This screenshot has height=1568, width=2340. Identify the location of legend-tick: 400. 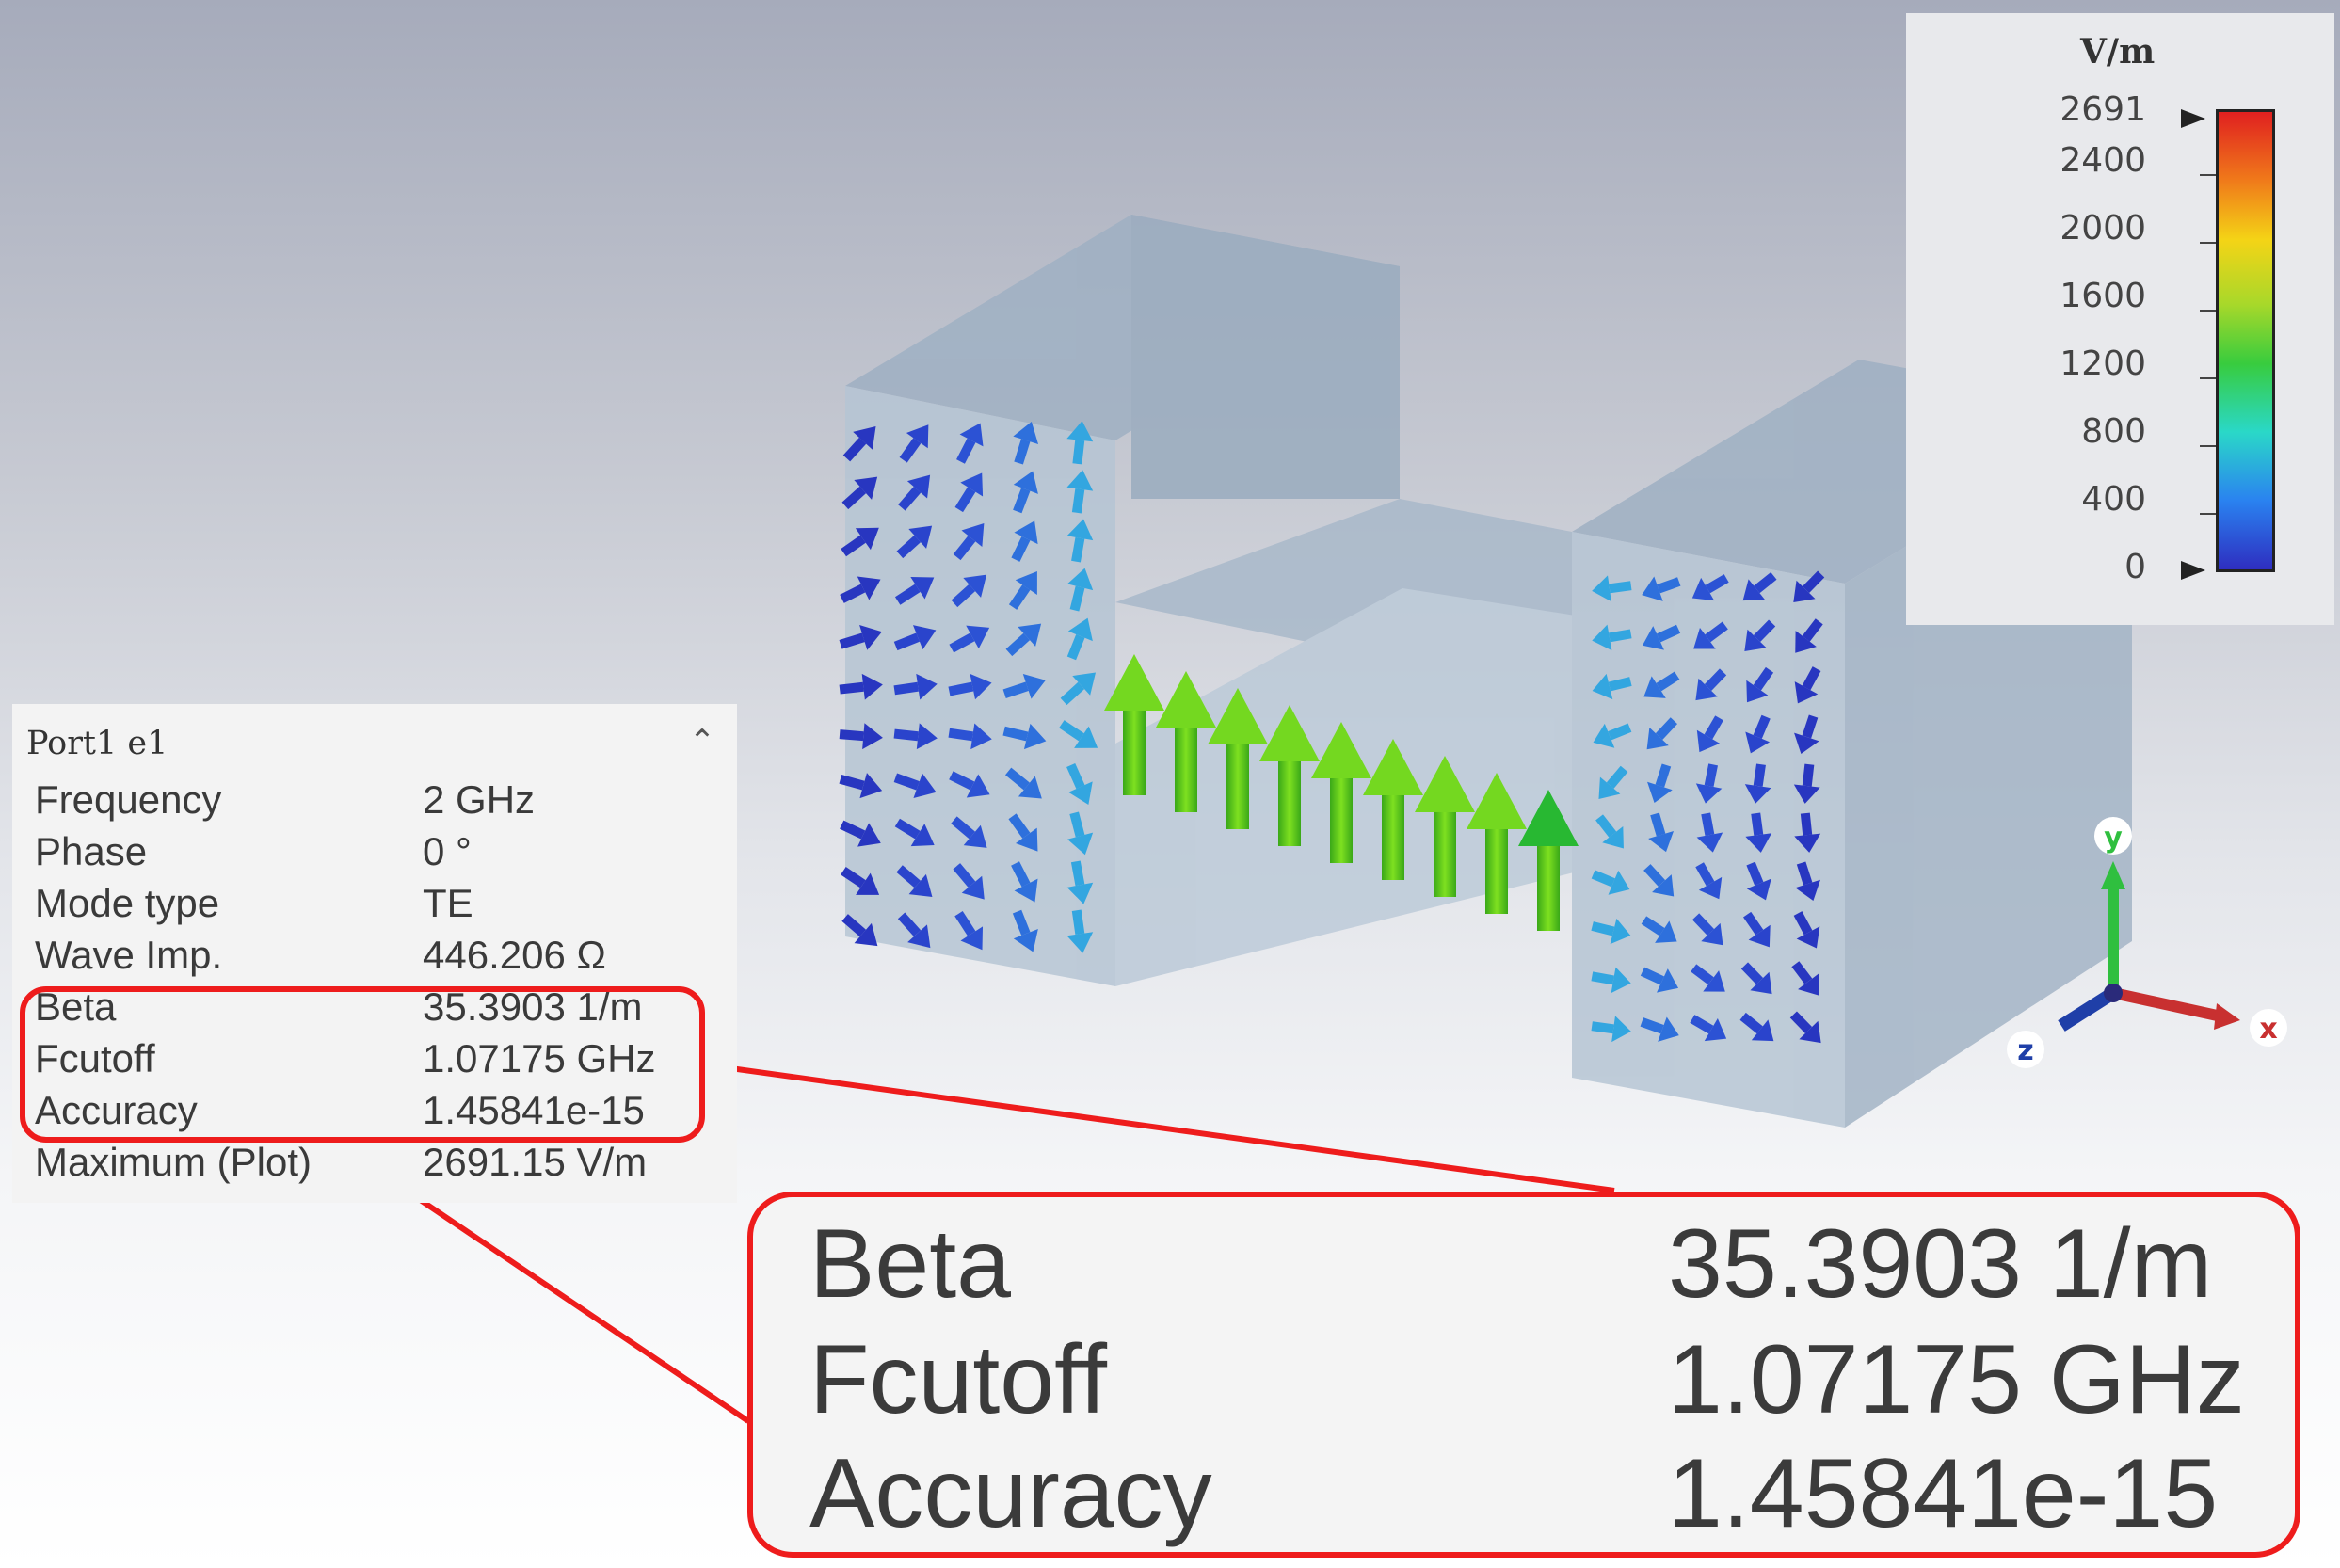
(2113, 499).